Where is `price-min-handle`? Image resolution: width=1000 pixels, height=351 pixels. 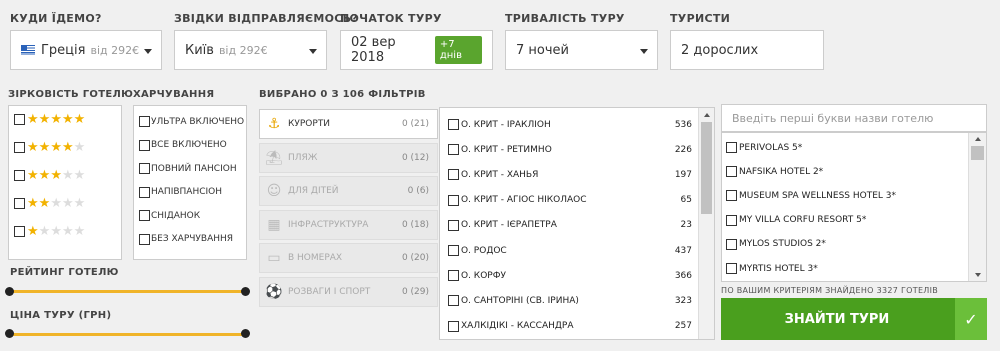 price-min-handle is located at coordinates (9, 333).